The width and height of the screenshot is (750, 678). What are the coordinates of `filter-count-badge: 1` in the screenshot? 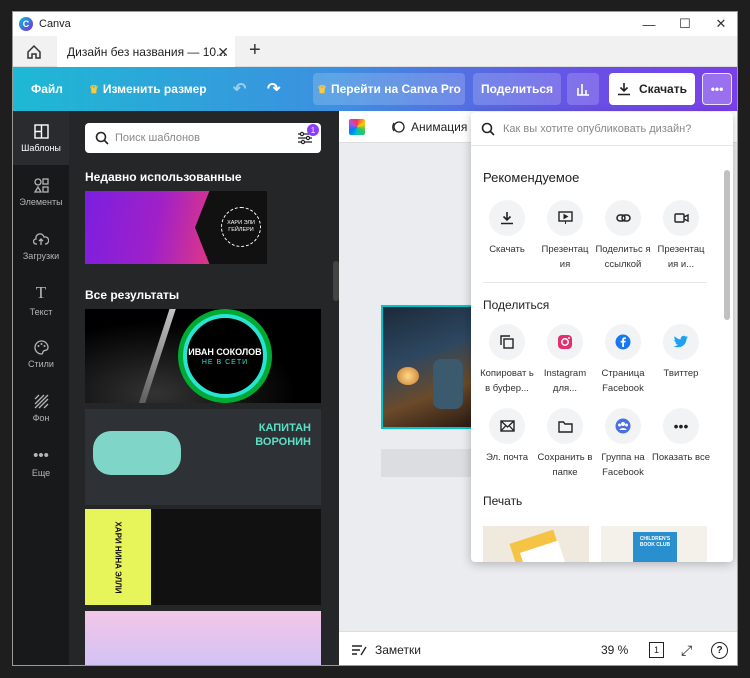 It's located at (313, 130).